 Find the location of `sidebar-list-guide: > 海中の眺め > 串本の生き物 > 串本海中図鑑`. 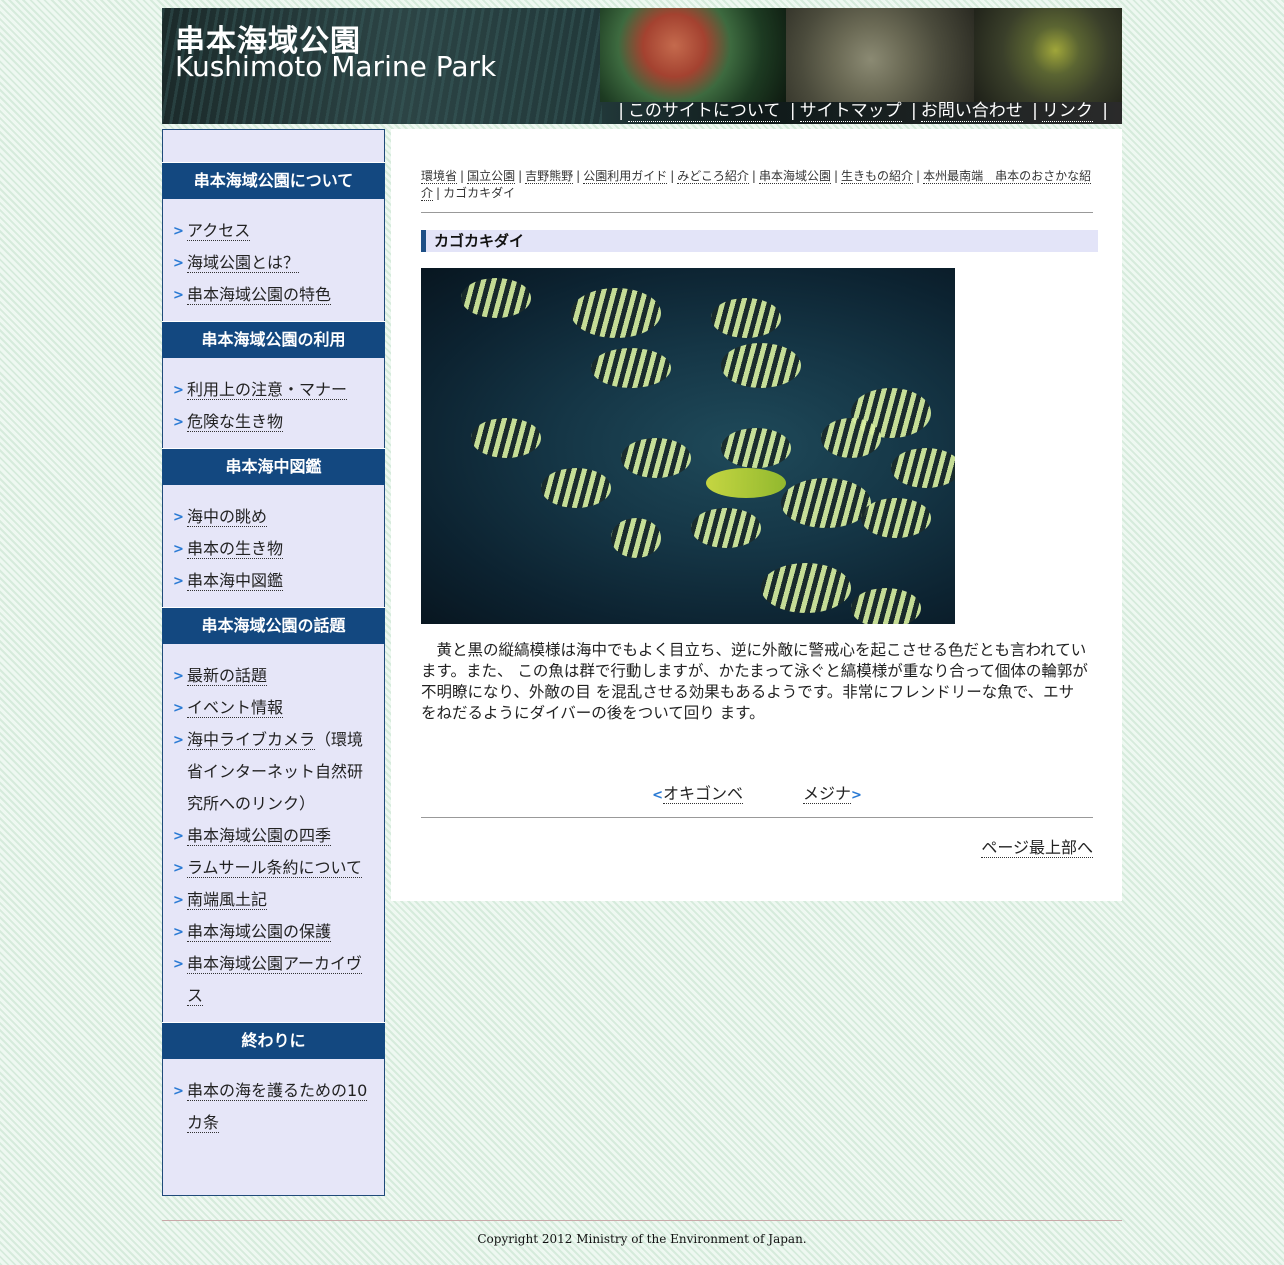

sidebar-list-guide: > 海中の眺め > 串本の生き物 > 串本海中図鑑 is located at coordinates (273, 546).